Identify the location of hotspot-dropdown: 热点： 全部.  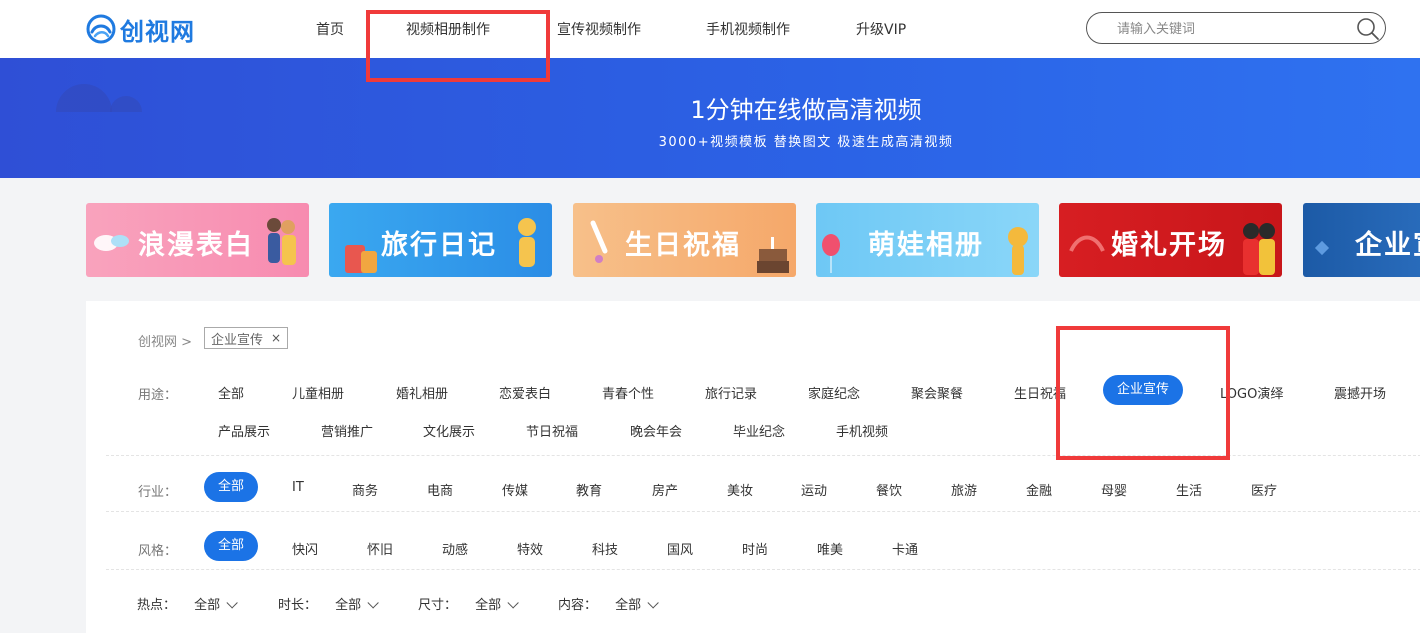
(187, 603).